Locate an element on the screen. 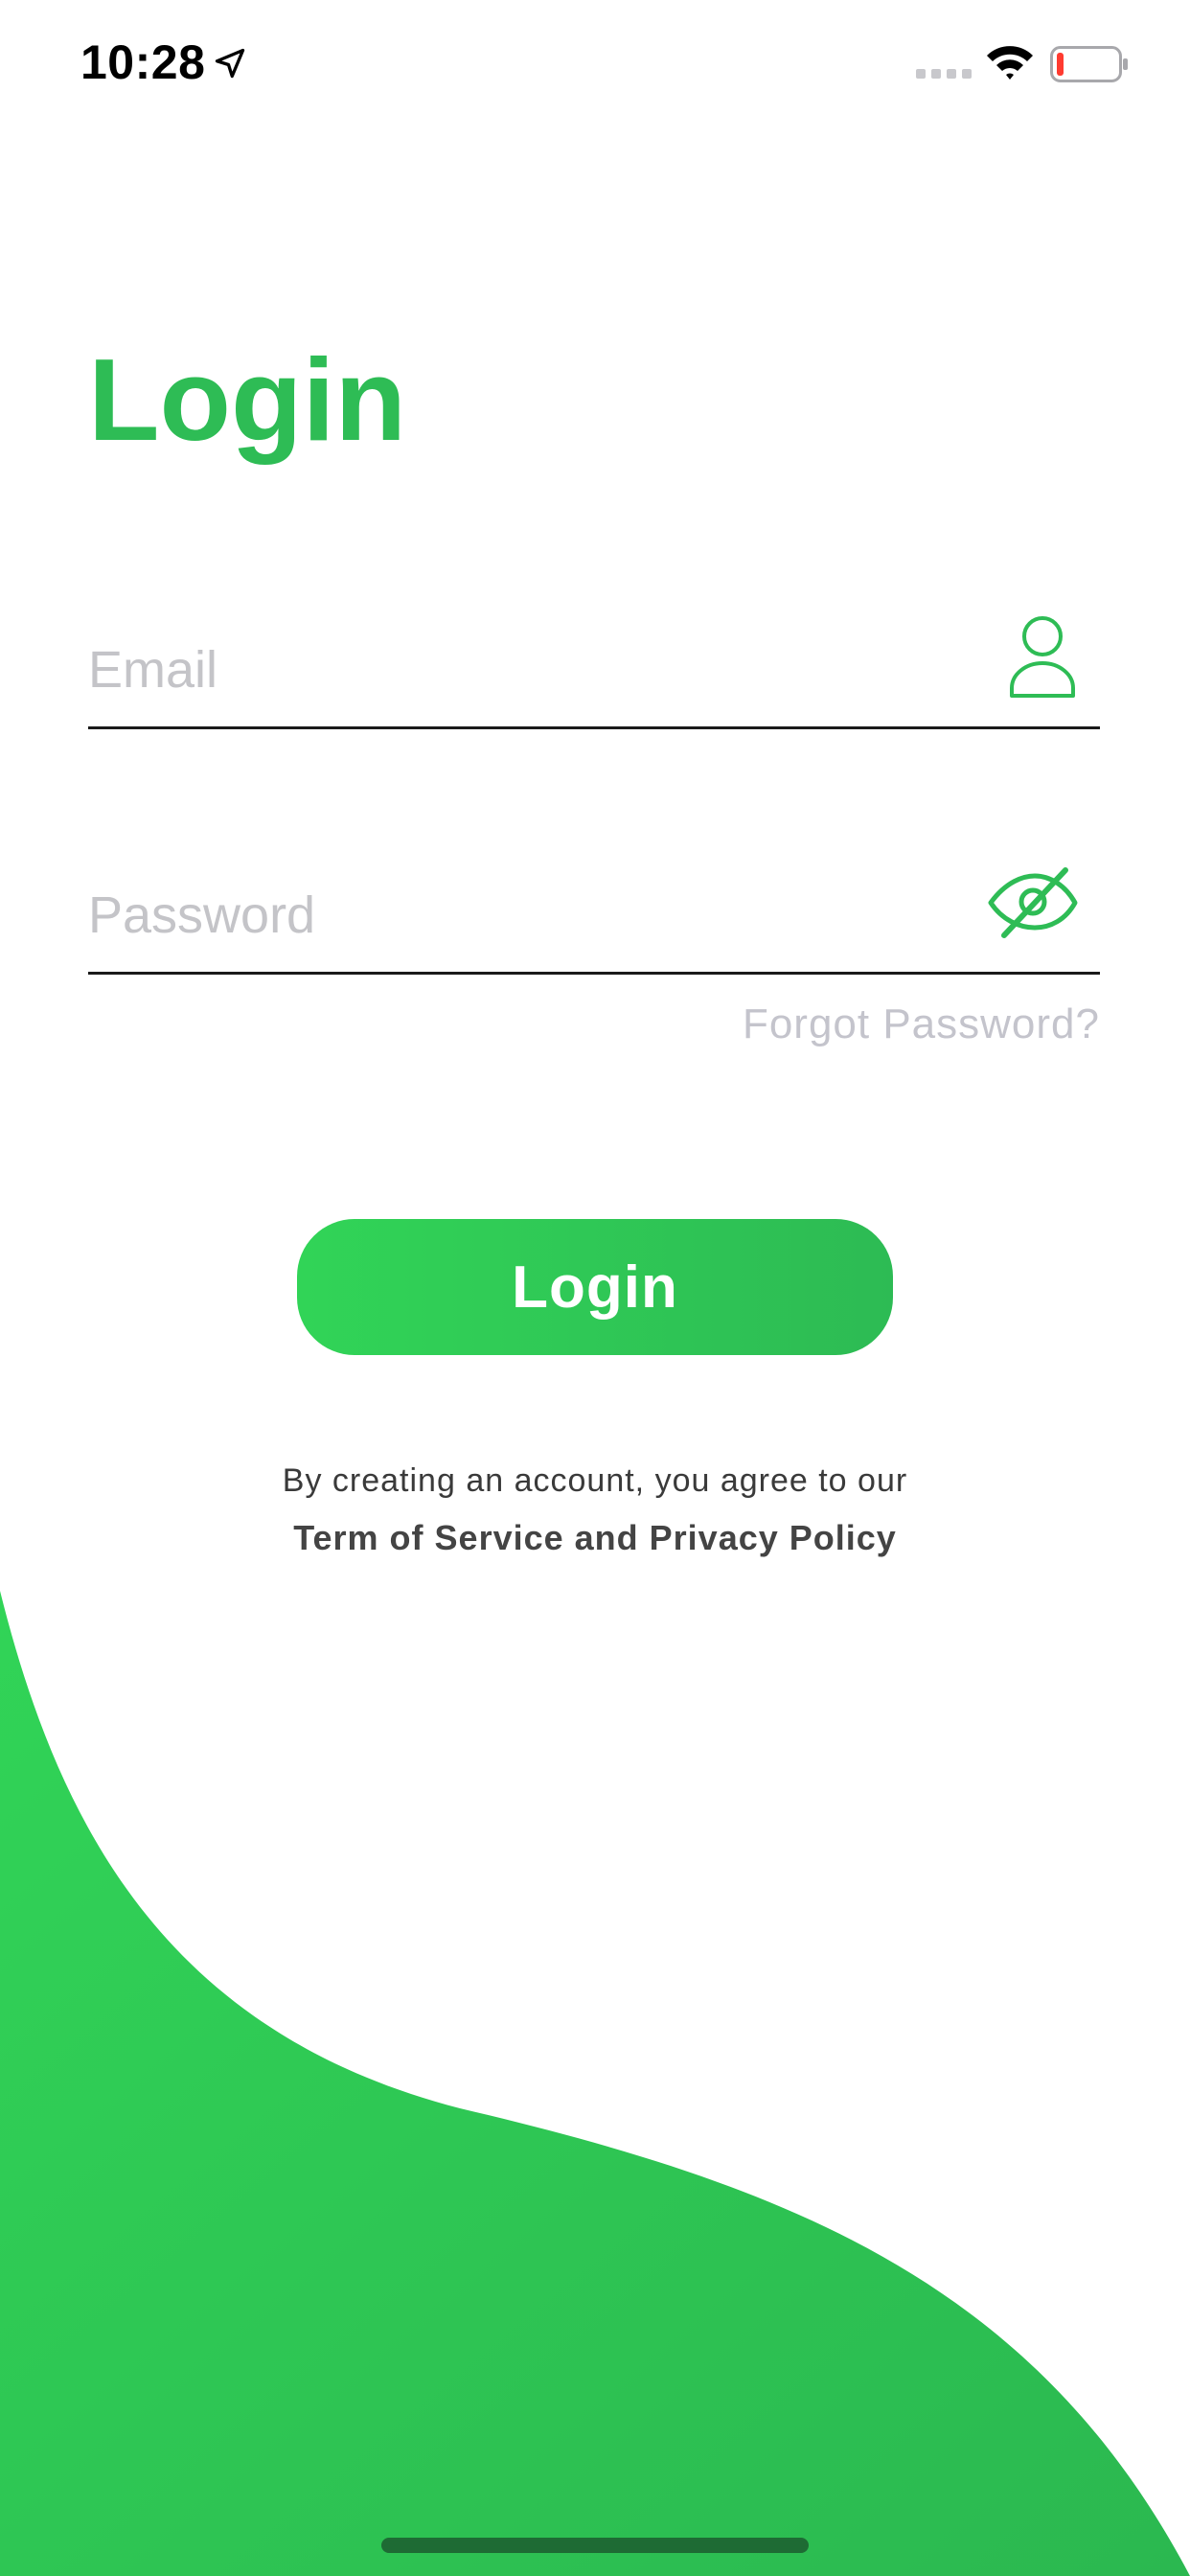 The image size is (1190, 2576). cellular-signal-icon is located at coordinates (944, 74).